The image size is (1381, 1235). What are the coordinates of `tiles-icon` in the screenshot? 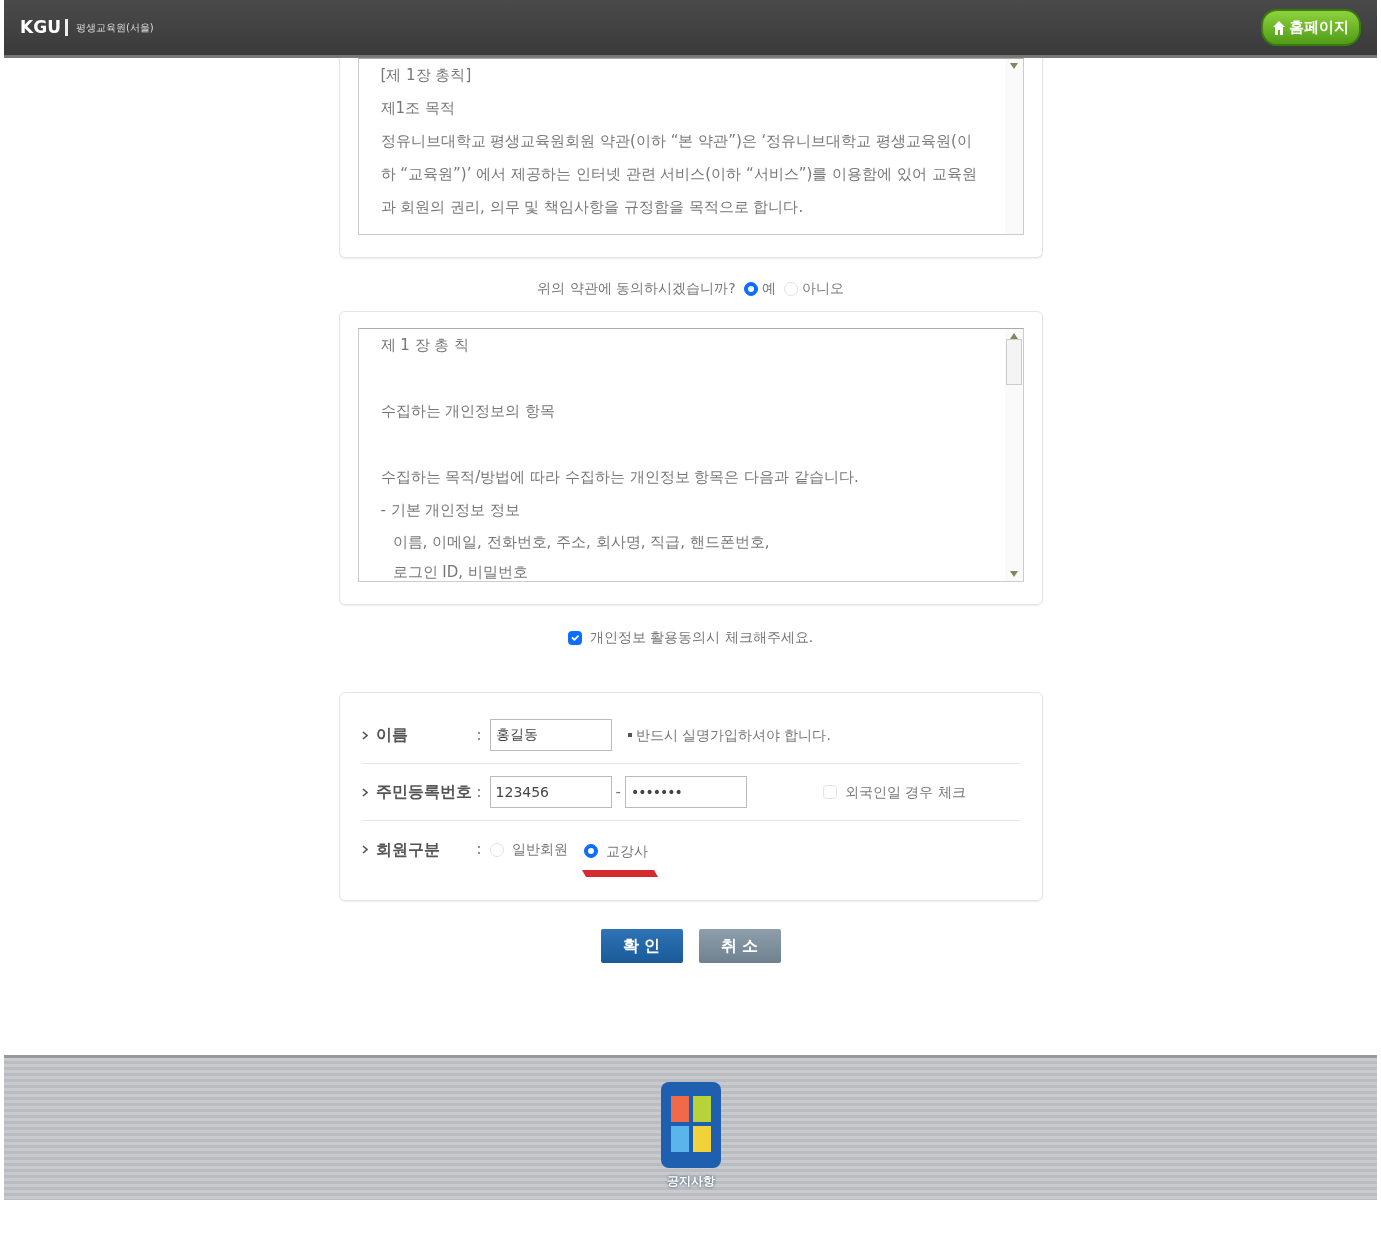 It's located at (690, 1125).